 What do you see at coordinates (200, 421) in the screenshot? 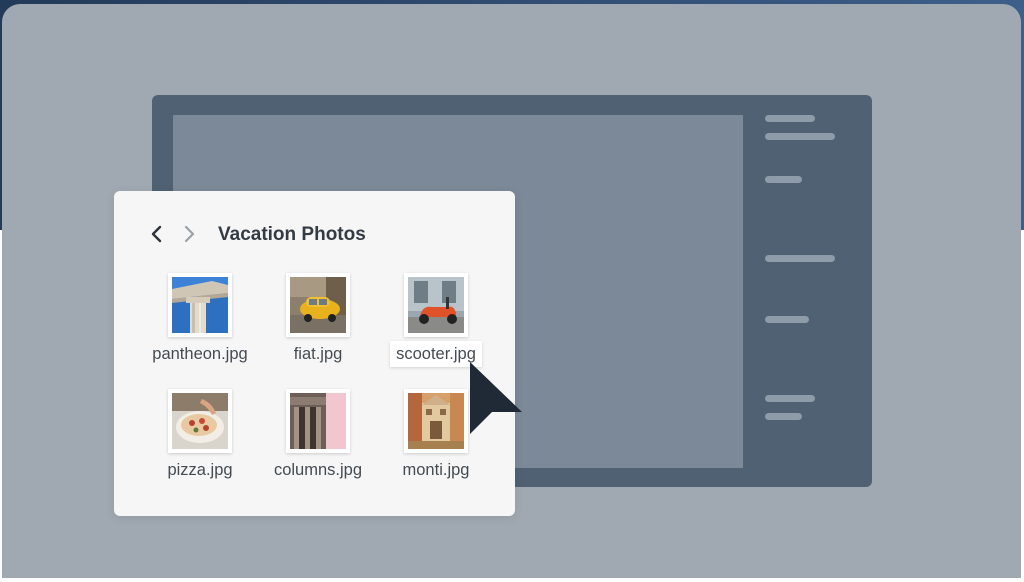
I see `pizza-thumbnail` at bounding box center [200, 421].